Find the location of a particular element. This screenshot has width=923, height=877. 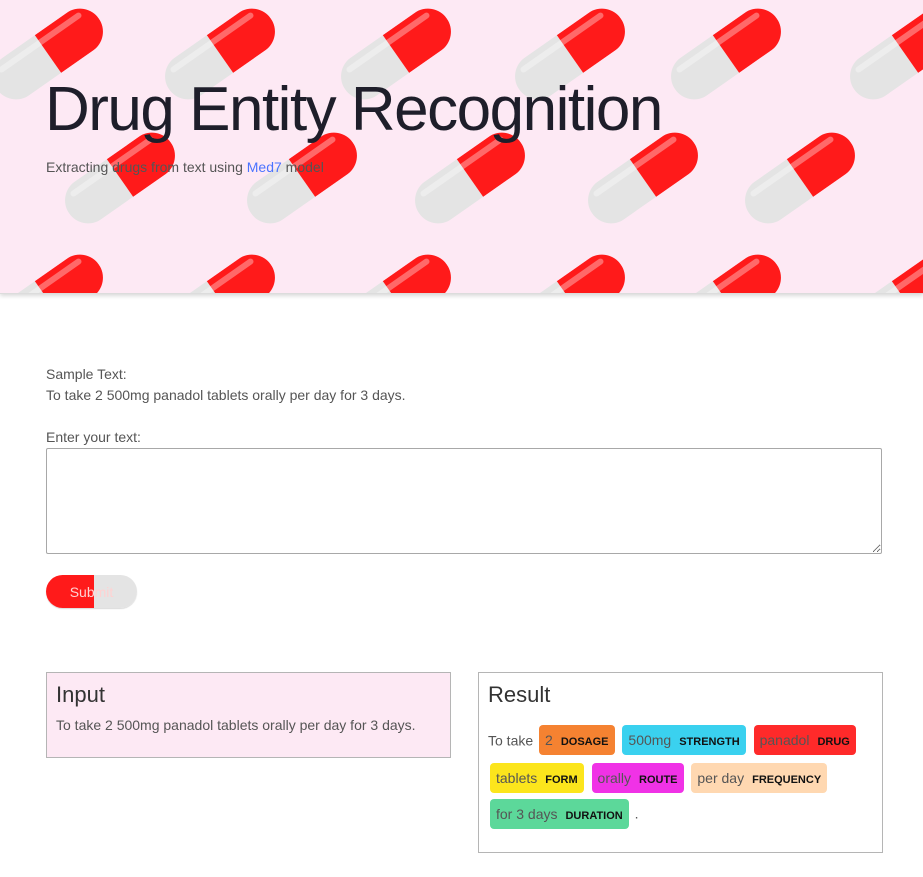

entity-form: tablets FORM is located at coordinates (537, 777).